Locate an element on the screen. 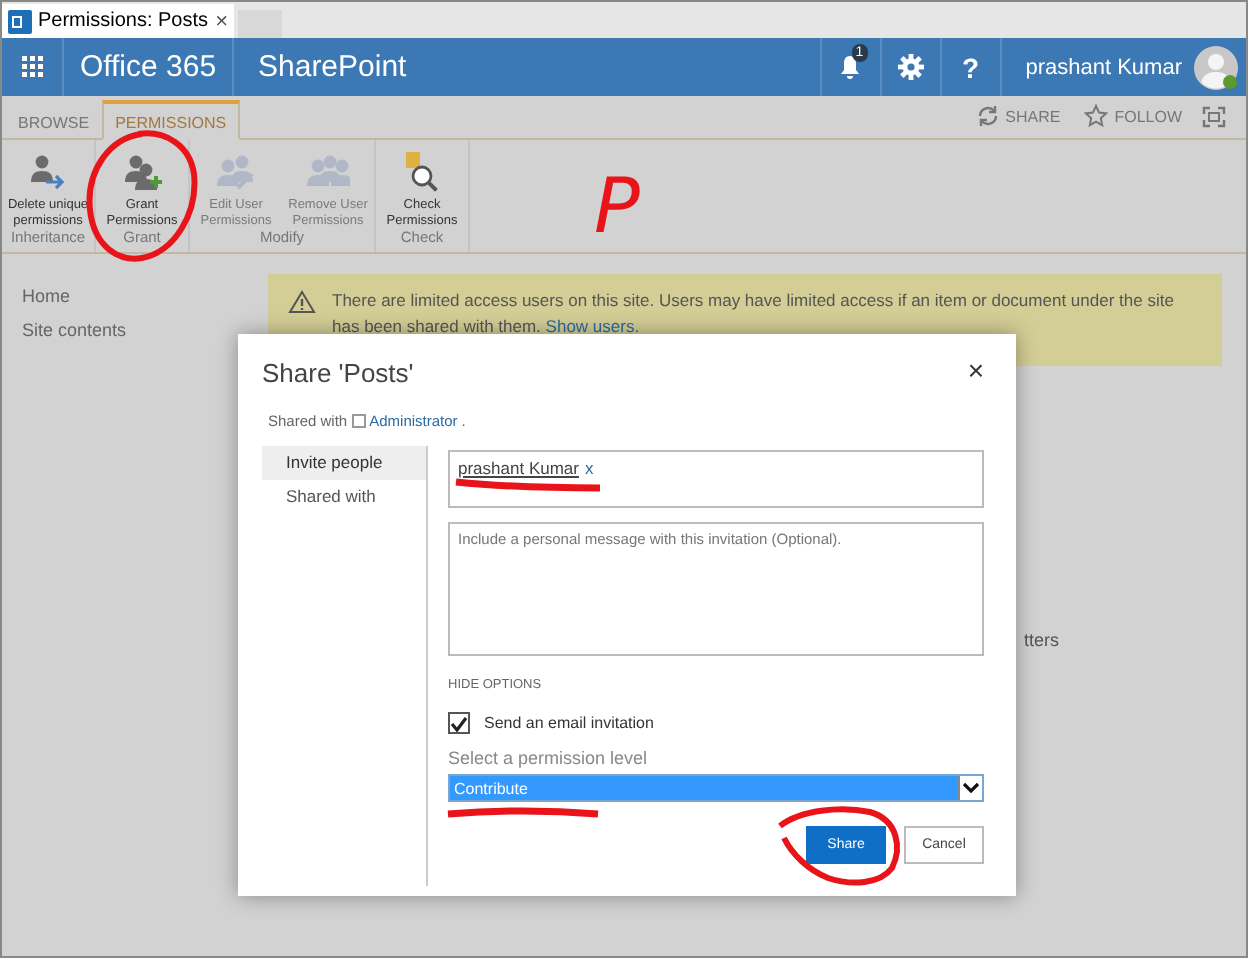 This screenshot has width=1248, height=958. checkbox-label: Send an email invitation is located at coordinates (569, 723).